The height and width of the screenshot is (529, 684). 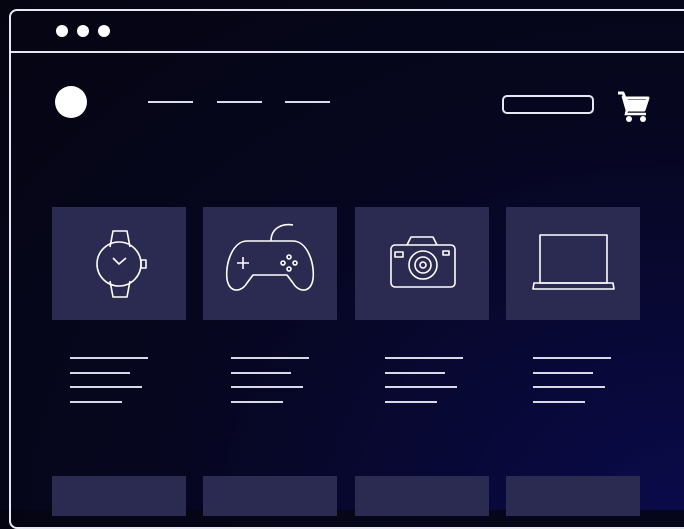 I want to click on watch-icon, so click(x=121, y=264).